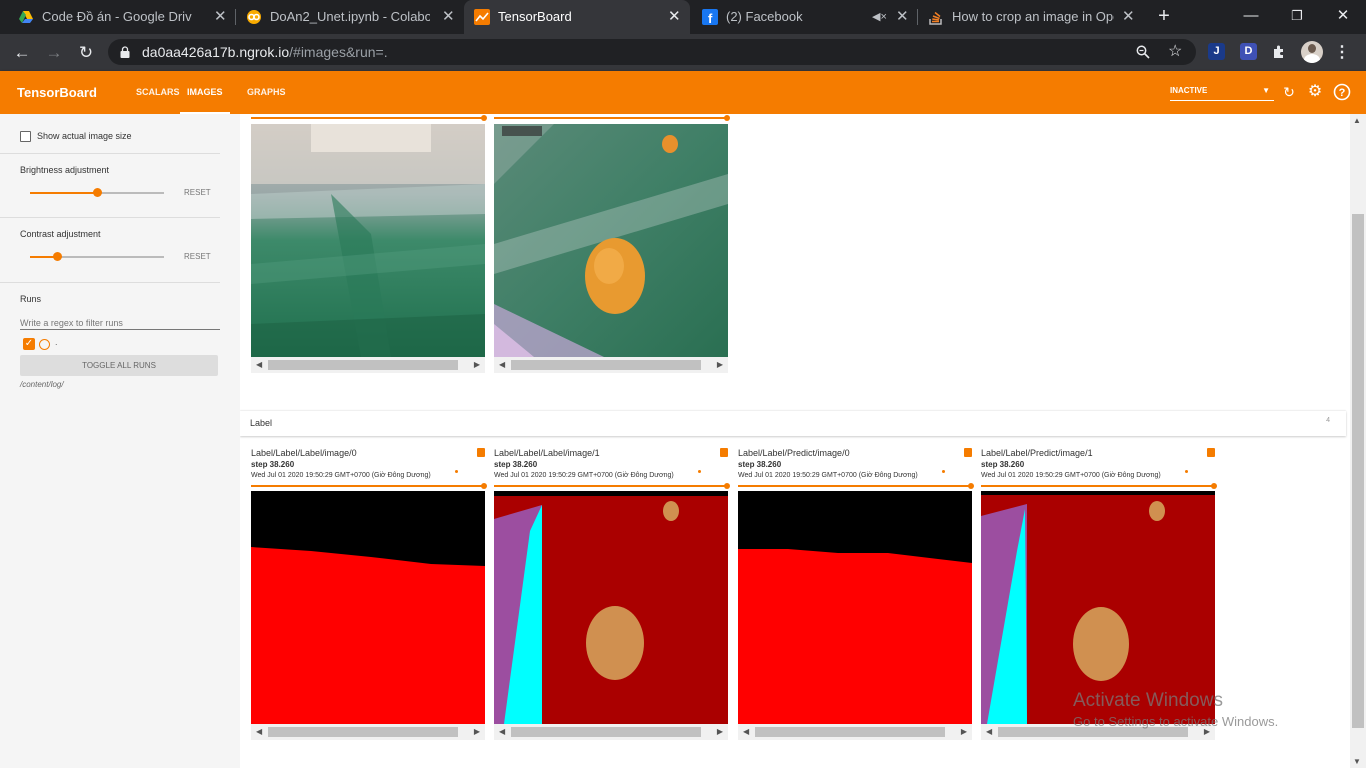 The width and height of the screenshot is (1366, 768). Describe the element at coordinates (205, 92) in the screenshot. I see `tab-images: IMAGES` at that location.